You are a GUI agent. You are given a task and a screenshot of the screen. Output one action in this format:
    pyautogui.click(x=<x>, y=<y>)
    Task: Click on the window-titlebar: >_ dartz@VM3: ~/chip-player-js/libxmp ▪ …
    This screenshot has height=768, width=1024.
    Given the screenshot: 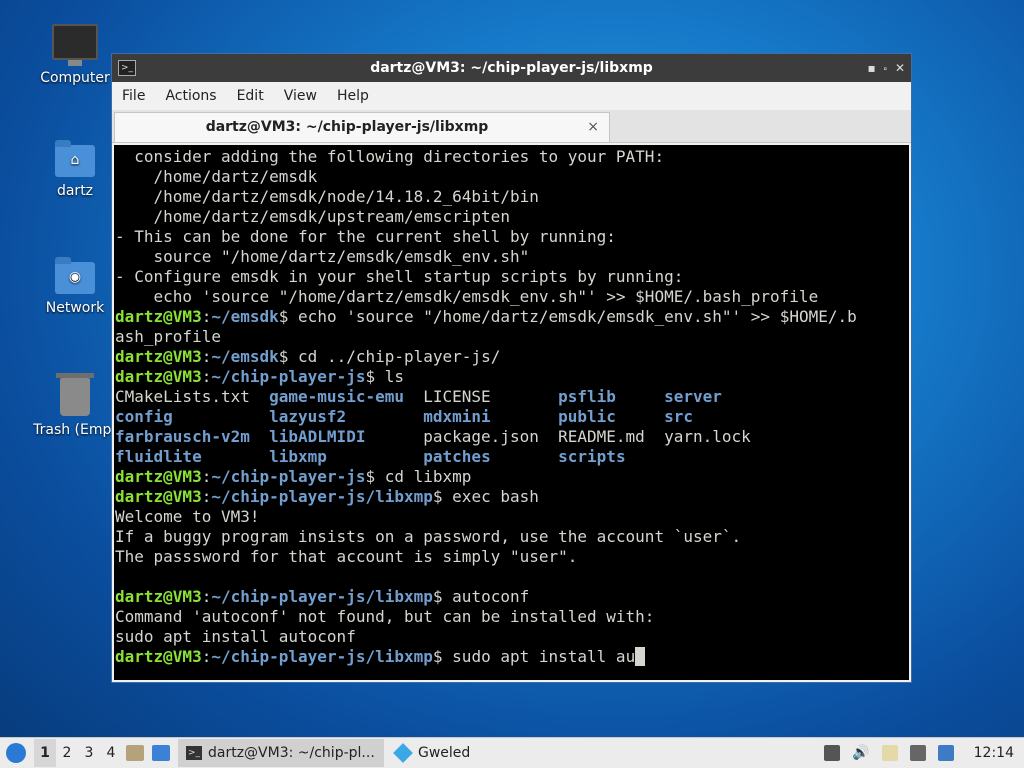 What is the action you would take?
    pyautogui.click(x=511, y=68)
    